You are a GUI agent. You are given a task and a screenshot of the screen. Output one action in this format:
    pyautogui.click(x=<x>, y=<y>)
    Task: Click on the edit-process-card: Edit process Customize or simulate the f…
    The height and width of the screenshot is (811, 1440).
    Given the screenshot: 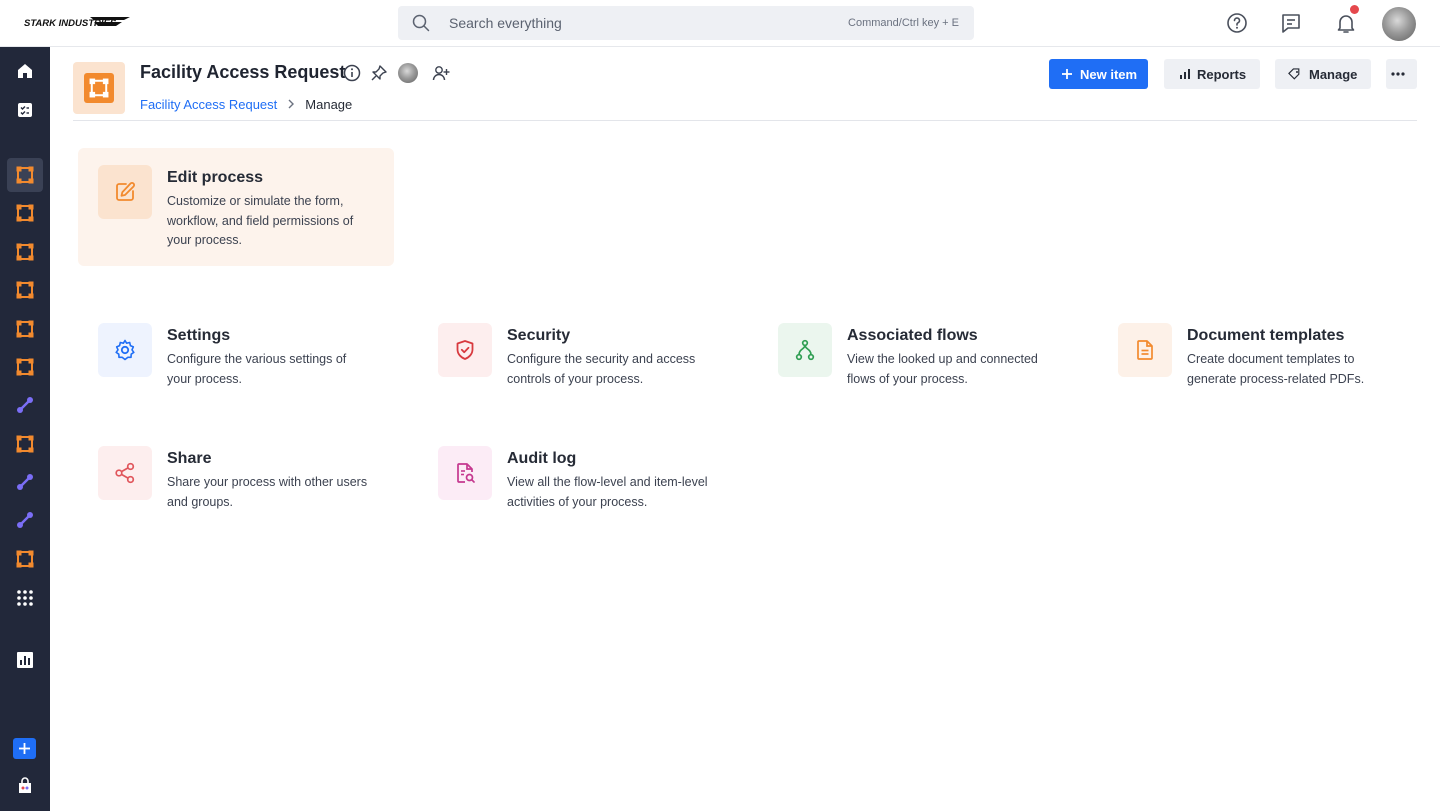 What is the action you would take?
    pyautogui.click(x=236, y=207)
    